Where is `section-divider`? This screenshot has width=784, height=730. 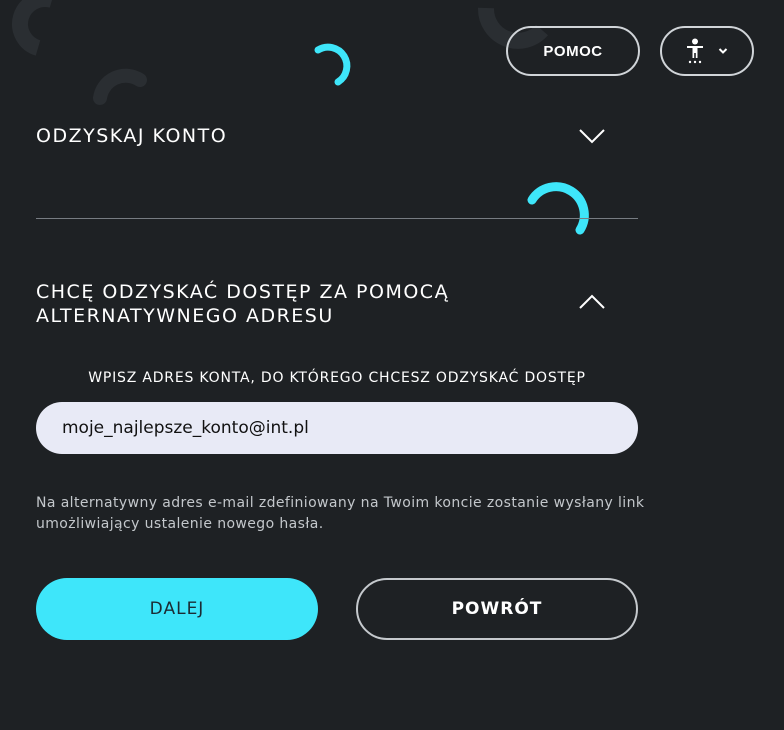 section-divider is located at coordinates (337, 218).